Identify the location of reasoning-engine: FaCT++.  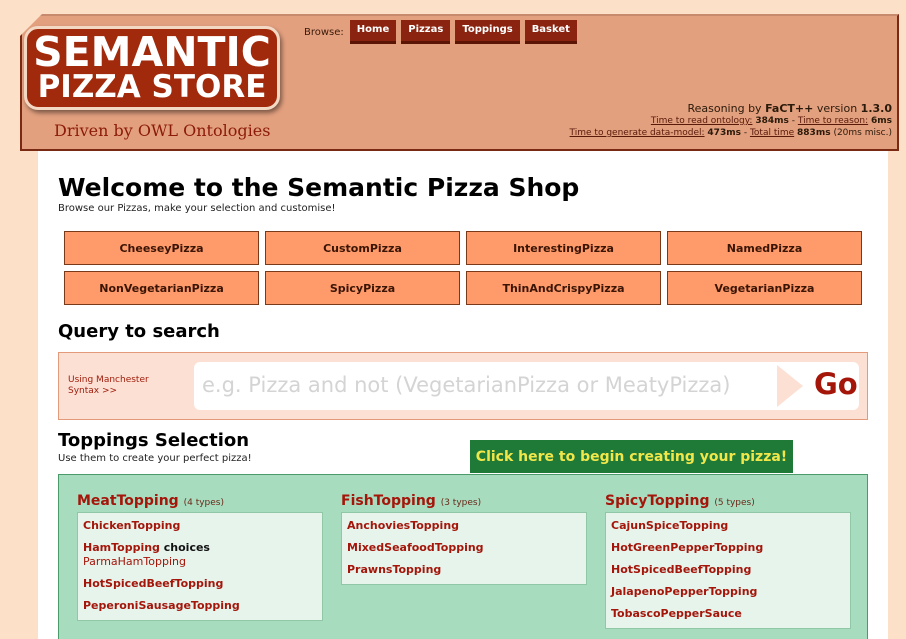
(789, 108).